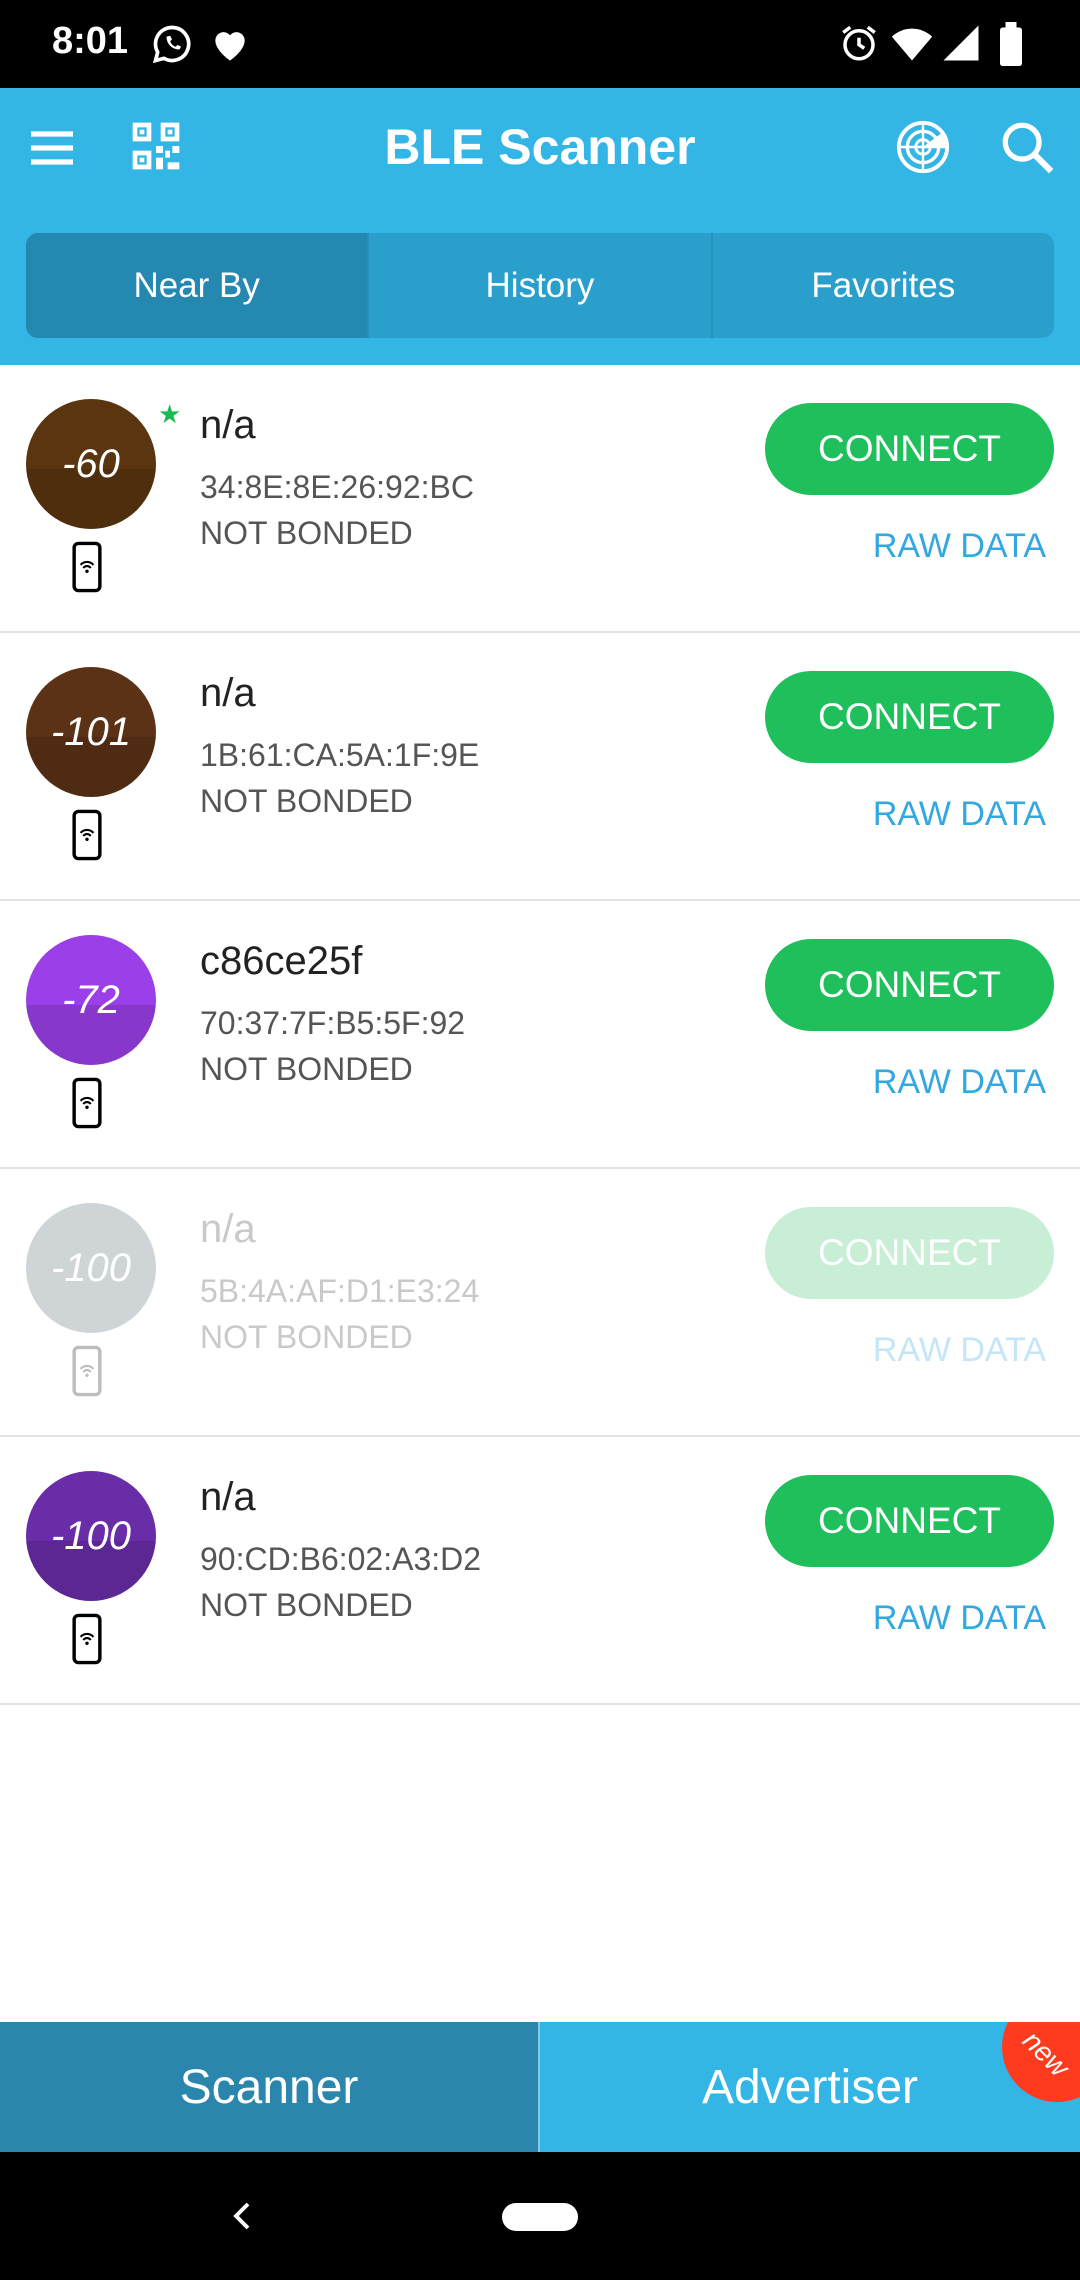 The width and height of the screenshot is (1080, 2280). What do you see at coordinates (337, 487) in the screenshot?
I see `device-mac: 34:8E:8E:26:92:BC` at bounding box center [337, 487].